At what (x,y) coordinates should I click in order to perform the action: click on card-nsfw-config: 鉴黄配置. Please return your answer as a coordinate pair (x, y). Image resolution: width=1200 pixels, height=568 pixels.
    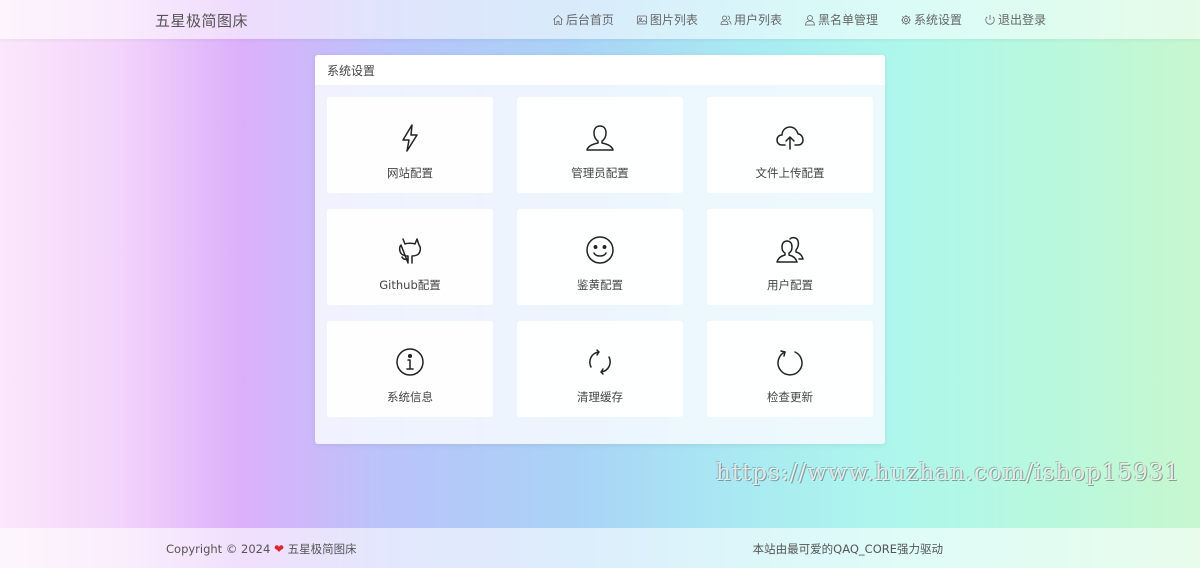
    Looking at the image, I should click on (600, 257).